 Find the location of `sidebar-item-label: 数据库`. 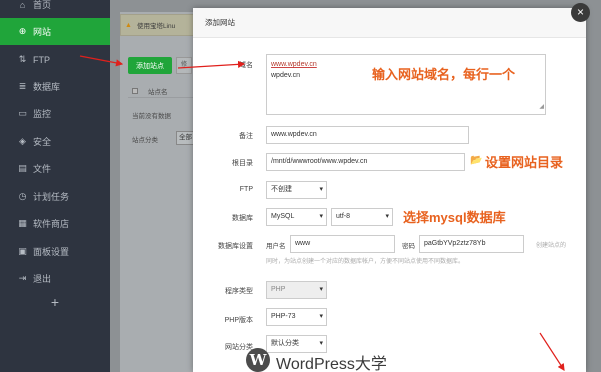

sidebar-item-label: 数据库 is located at coordinates (47, 87).